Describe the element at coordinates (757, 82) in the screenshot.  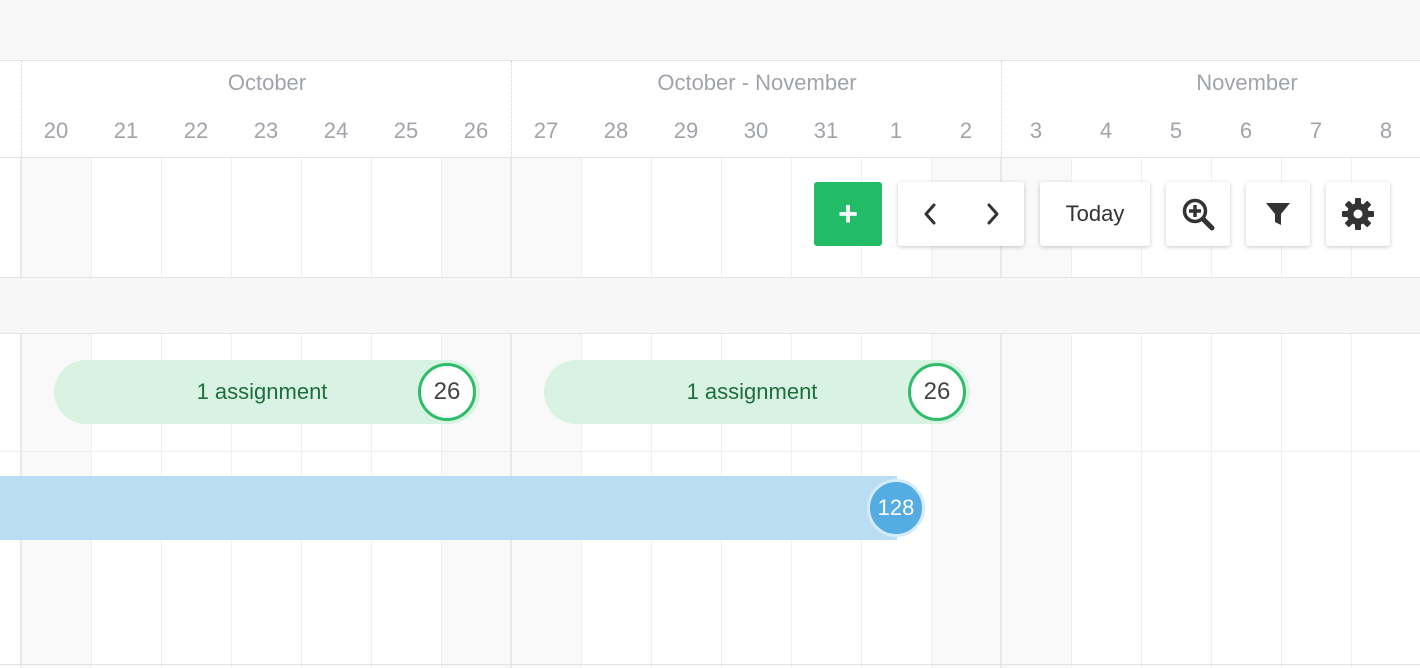
I see `month-label: October - November` at that location.